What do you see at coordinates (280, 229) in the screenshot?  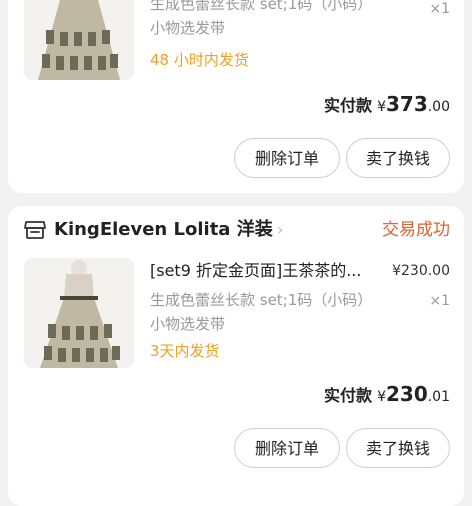 I see `chevron-right-icon: ›` at bounding box center [280, 229].